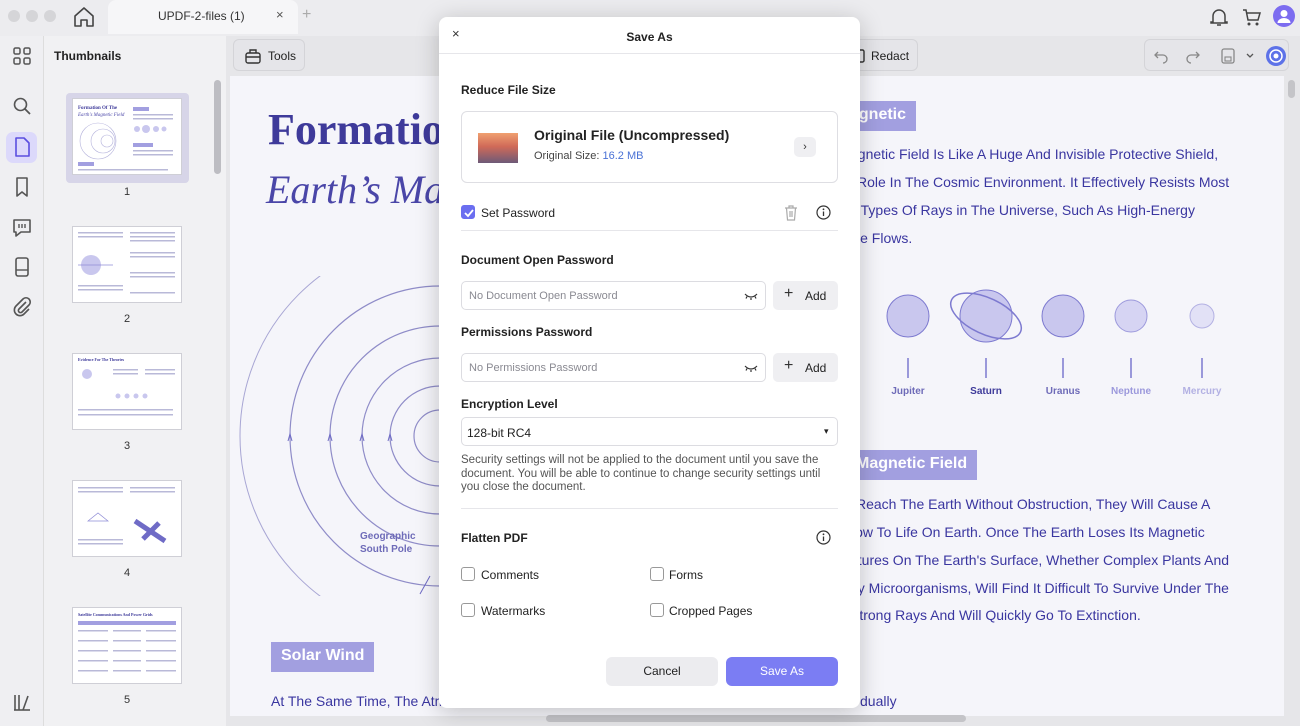 The height and width of the screenshot is (726, 1300). What do you see at coordinates (1131, 391) in the screenshot?
I see `planet-label: Neptune` at bounding box center [1131, 391].